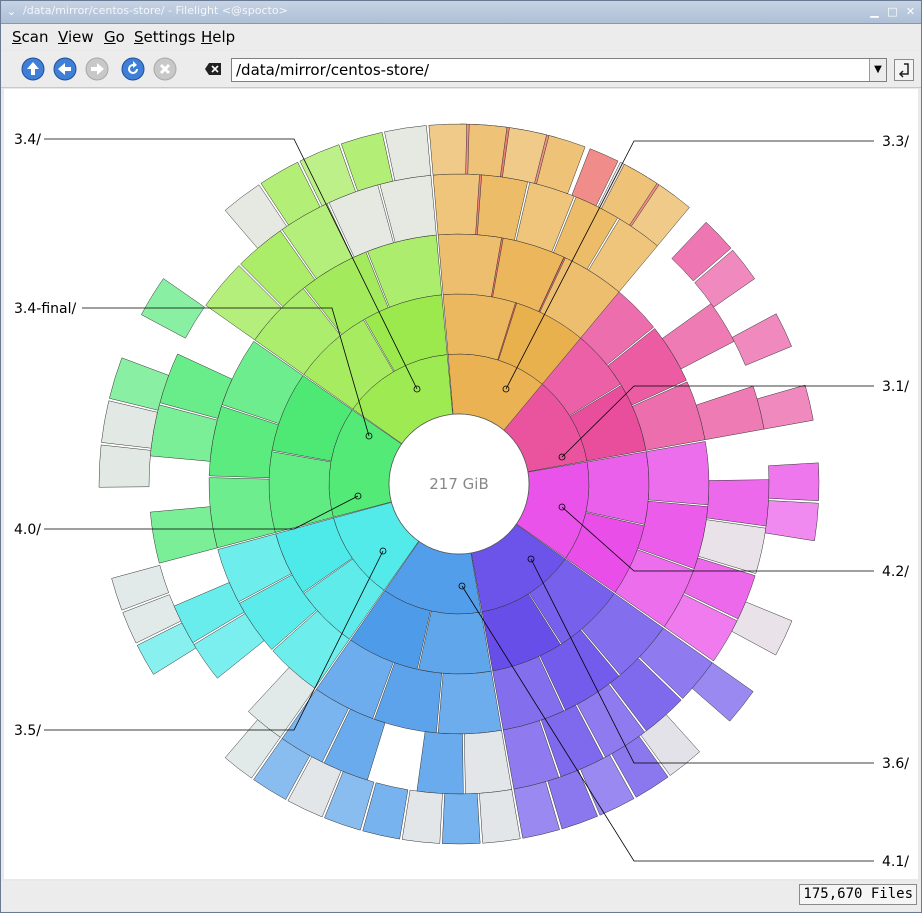  What do you see at coordinates (895, 142) in the screenshot?
I see `callout-label: 3.3/` at bounding box center [895, 142].